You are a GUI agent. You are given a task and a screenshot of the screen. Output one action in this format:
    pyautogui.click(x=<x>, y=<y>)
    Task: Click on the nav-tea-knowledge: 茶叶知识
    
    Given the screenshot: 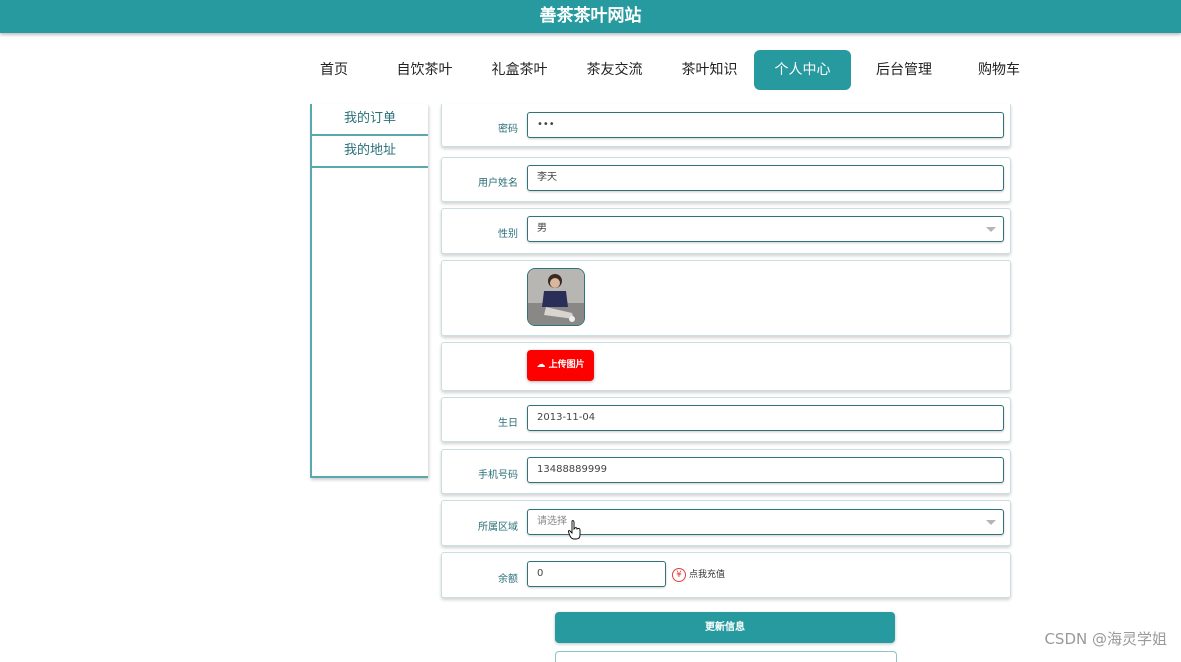 What is the action you would take?
    pyautogui.click(x=709, y=70)
    